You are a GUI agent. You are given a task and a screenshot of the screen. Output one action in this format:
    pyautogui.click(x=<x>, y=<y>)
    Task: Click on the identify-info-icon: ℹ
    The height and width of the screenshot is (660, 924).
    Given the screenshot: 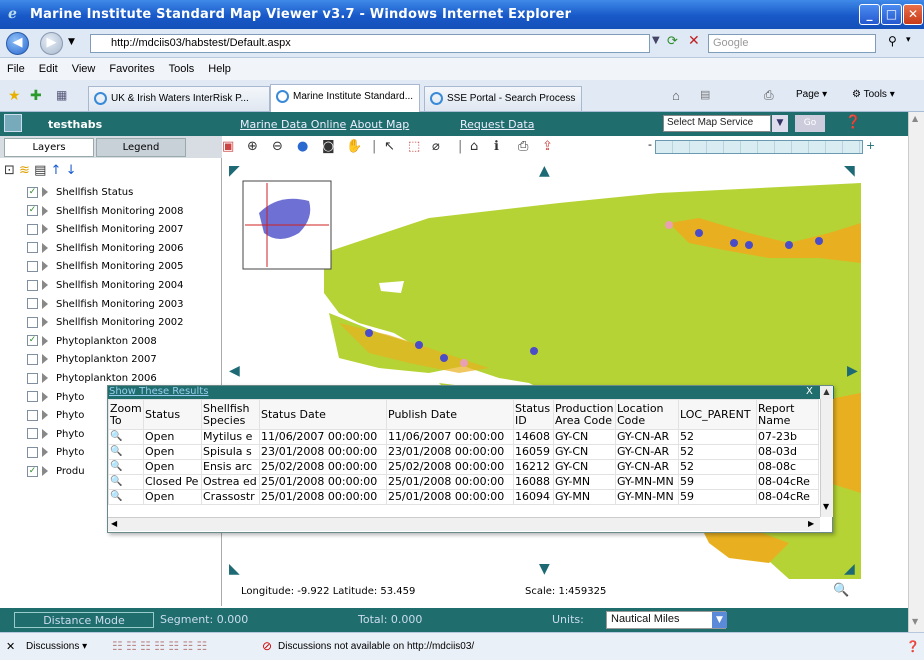 What is the action you would take?
    pyautogui.click(x=496, y=146)
    